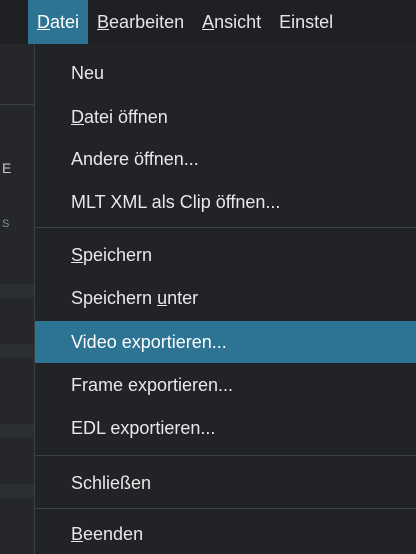 Image resolution: width=416 pixels, height=554 pixels. I want to click on mnemonic: u, so click(162, 298).